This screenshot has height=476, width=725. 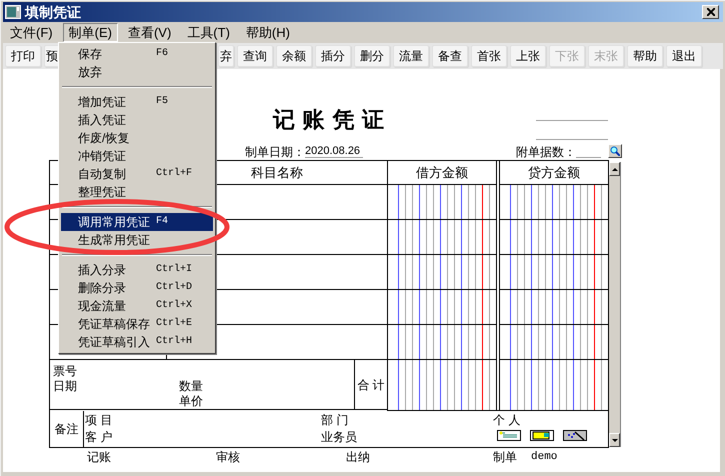 What do you see at coordinates (507, 420) in the screenshot?
I see `person-label: 个 人` at bounding box center [507, 420].